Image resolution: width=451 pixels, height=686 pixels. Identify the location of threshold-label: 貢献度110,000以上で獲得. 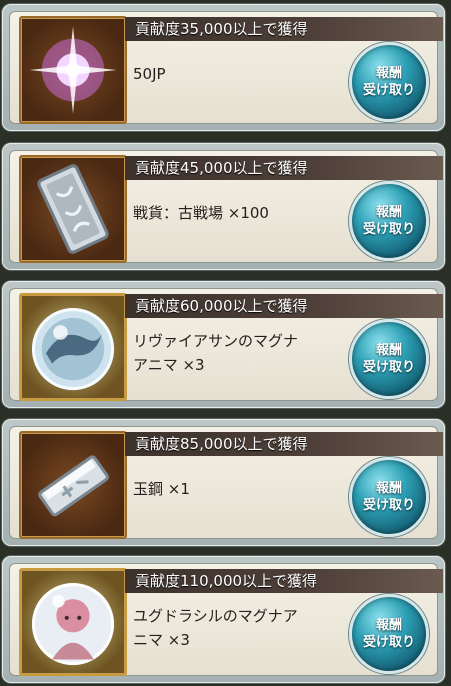
(284, 581).